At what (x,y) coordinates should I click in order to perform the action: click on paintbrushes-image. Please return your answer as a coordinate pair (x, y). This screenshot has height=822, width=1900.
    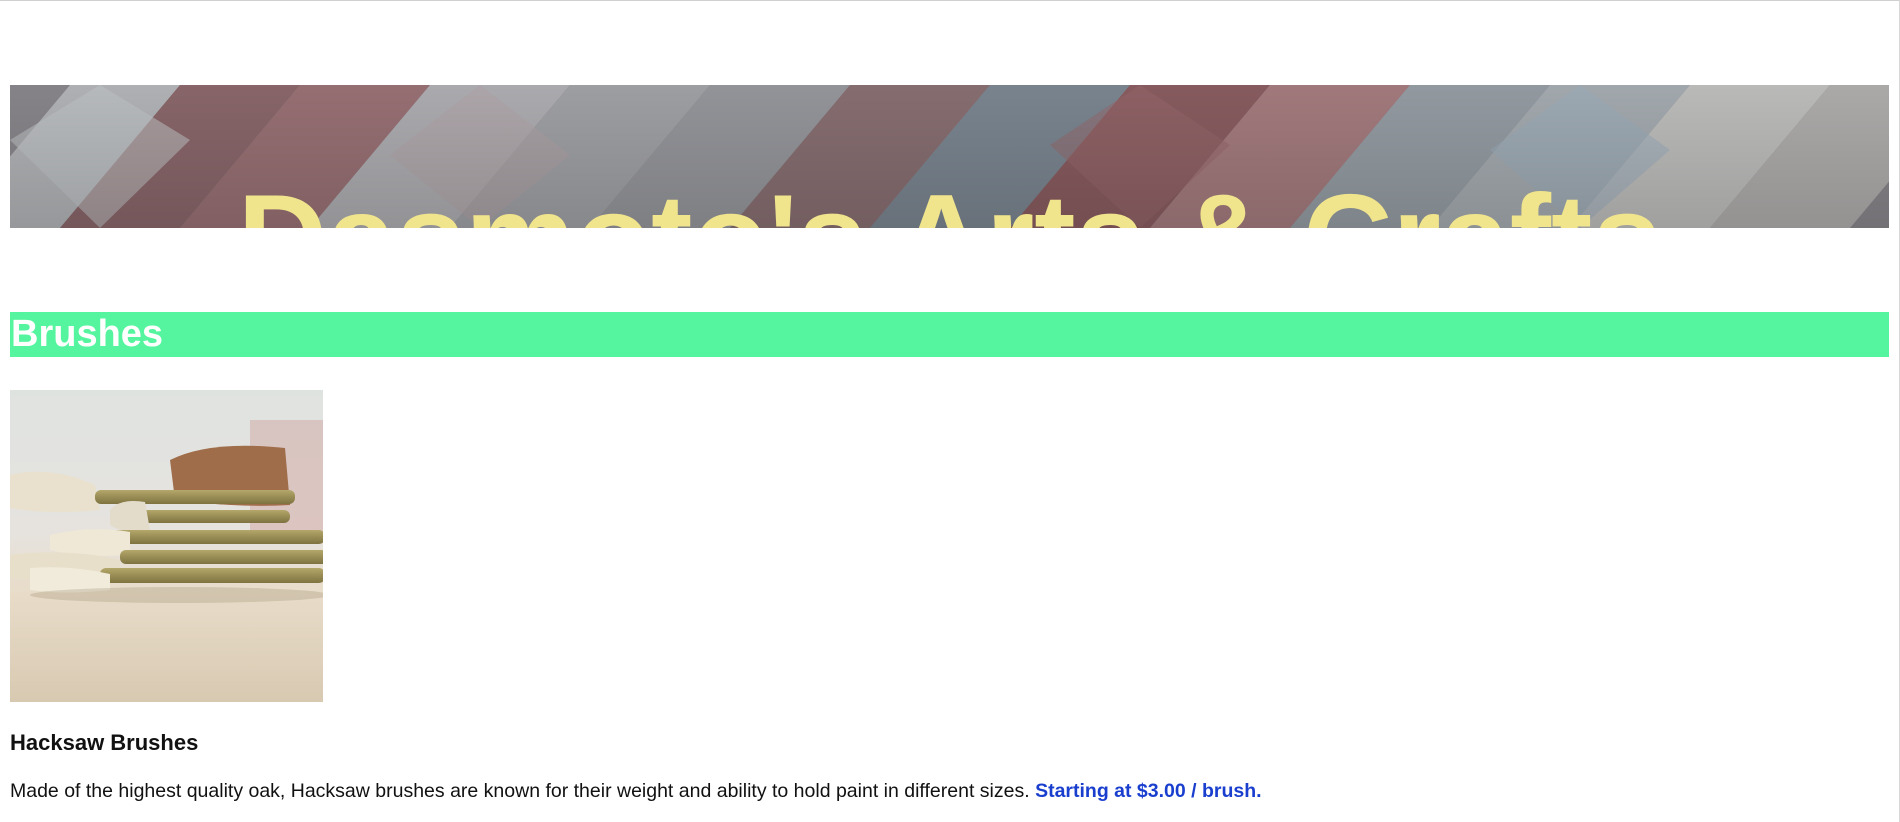
    Looking at the image, I should click on (166, 546).